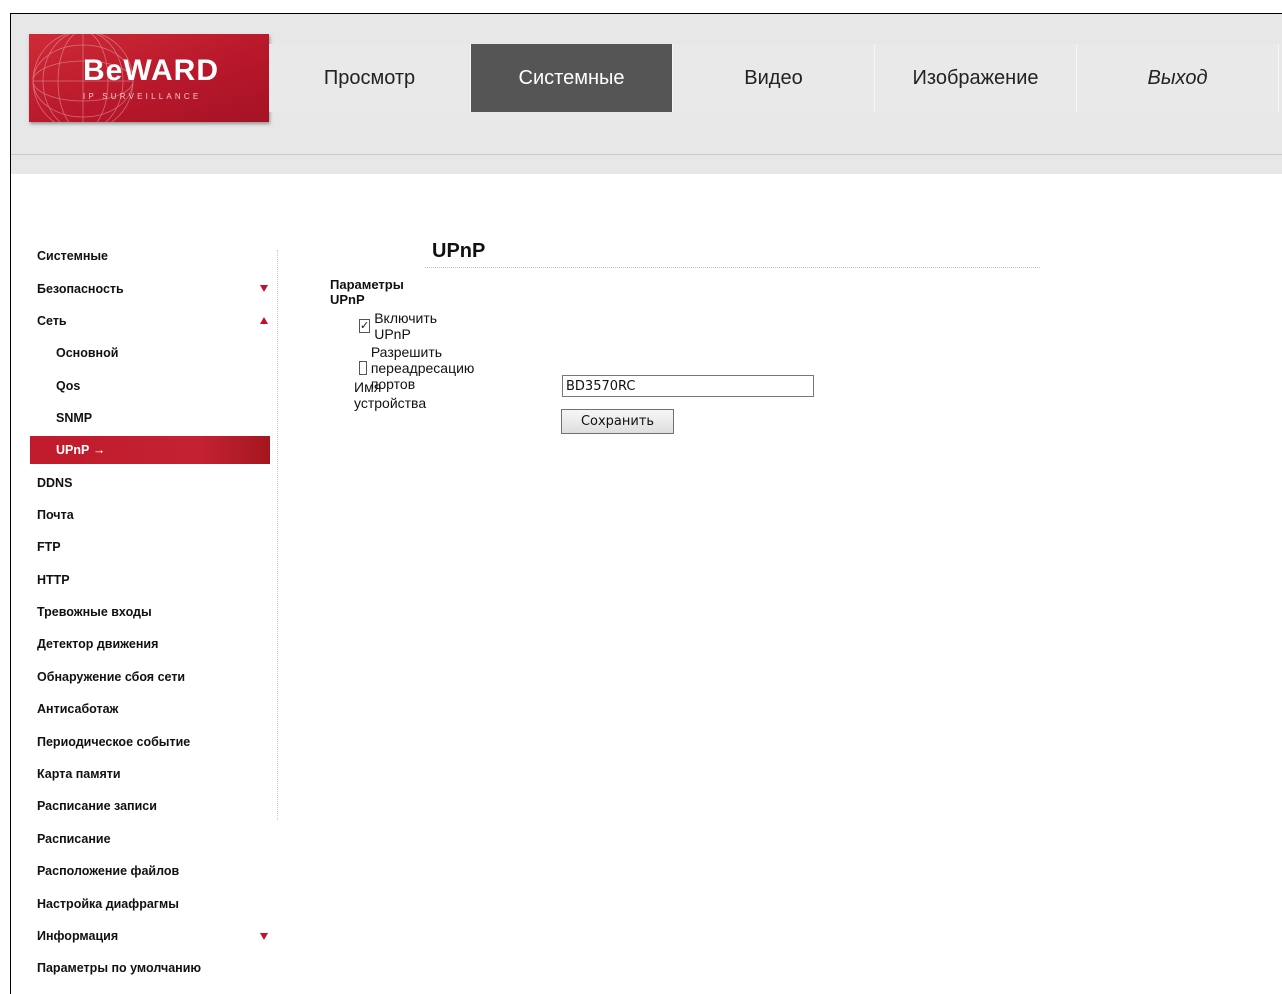 Image resolution: width=1282 pixels, height=994 pixels. Describe the element at coordinates (363, 368) in the screenshot. I see `port-forwarding-checkbox` at that location.